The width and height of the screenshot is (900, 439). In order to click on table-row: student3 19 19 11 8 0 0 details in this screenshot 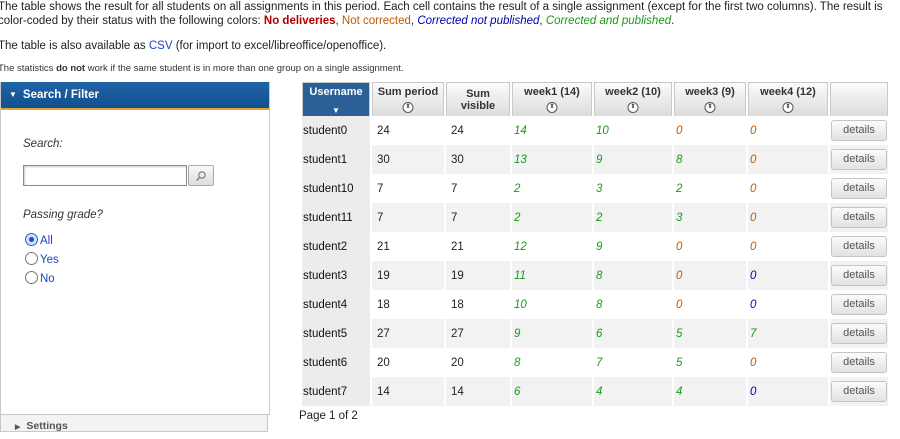, I will do `click(595, 275)`.